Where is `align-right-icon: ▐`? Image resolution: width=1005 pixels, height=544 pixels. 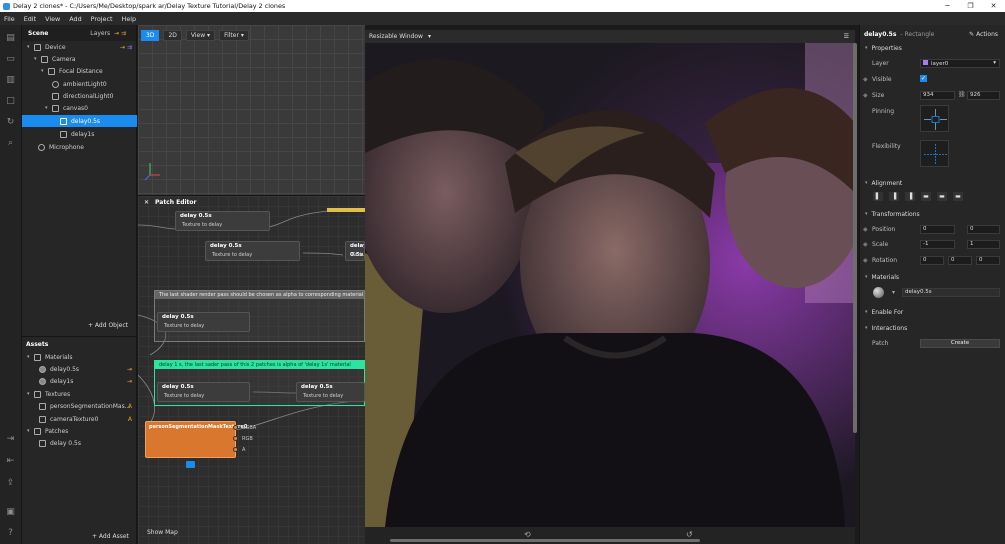
align-right-icon: ▐ is located at coordinates (910, 196).